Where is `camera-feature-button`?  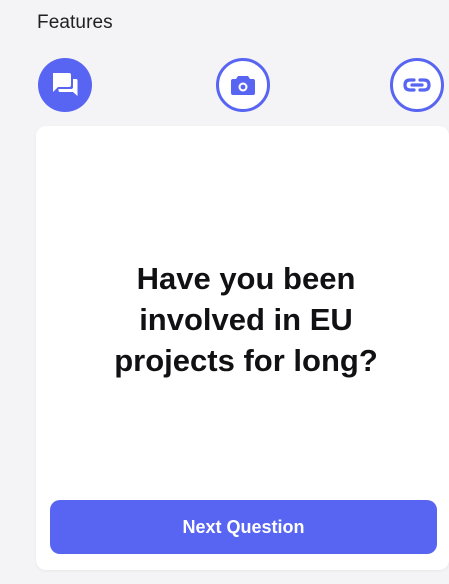 camera-feature-button is located at coordinates (243, 85).